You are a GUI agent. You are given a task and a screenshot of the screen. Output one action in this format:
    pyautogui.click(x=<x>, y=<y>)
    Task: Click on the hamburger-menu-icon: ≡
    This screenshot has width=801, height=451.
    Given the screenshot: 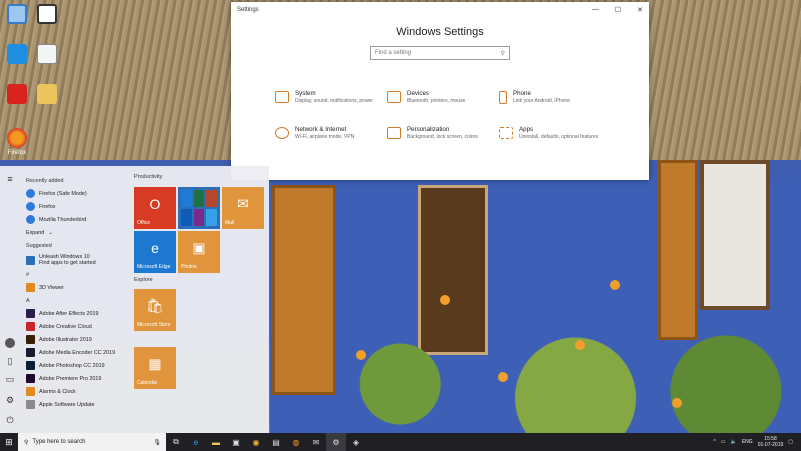 What is the action you would take?
    pyautogui.click(x=10, y=179)
    